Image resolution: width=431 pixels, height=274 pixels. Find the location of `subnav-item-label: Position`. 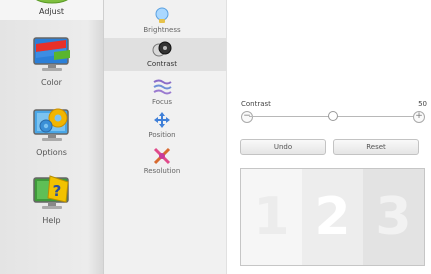

subnav-item-label: Position is located at coordinates (162, 135).